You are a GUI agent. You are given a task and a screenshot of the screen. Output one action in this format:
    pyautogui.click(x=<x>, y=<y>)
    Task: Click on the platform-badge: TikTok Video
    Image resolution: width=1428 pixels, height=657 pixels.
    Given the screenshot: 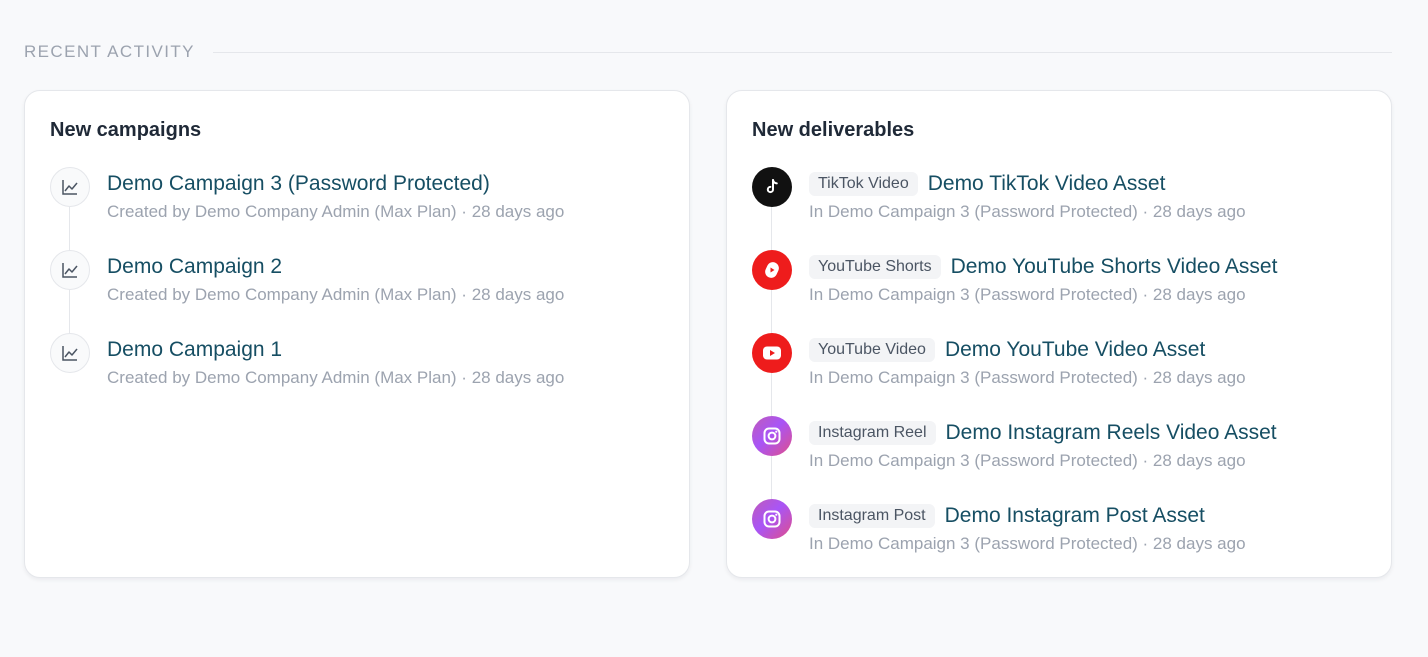 What is the action you would take?
    pyautogui.click(x=863, y=184)
    